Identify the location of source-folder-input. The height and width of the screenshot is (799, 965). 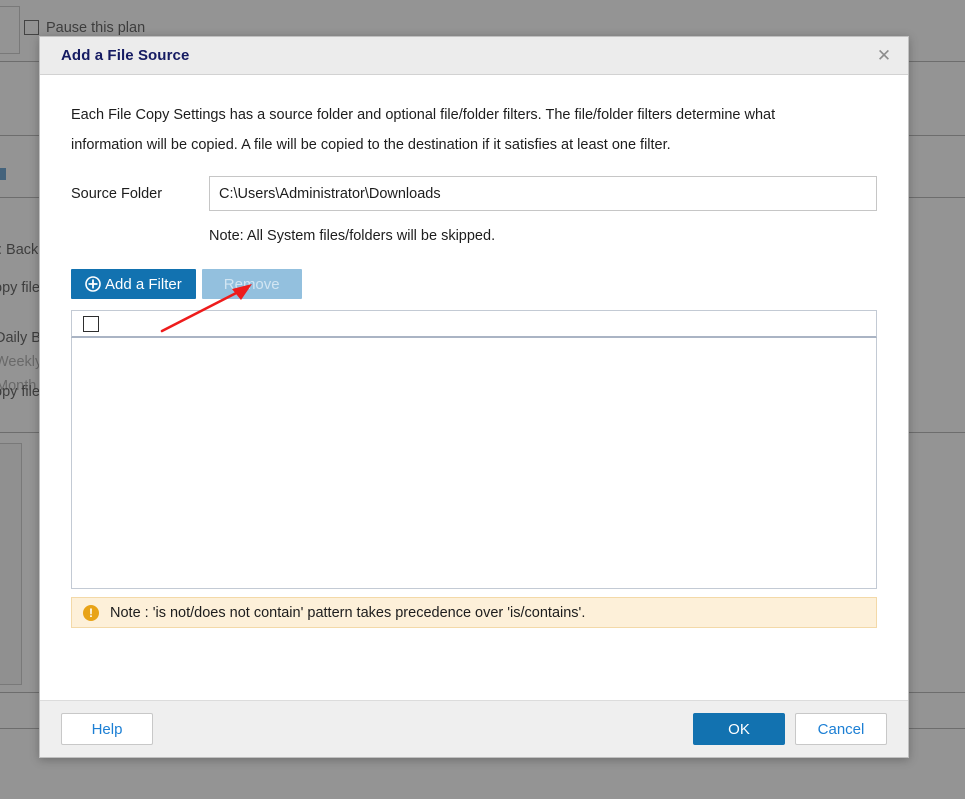
(543, 193).